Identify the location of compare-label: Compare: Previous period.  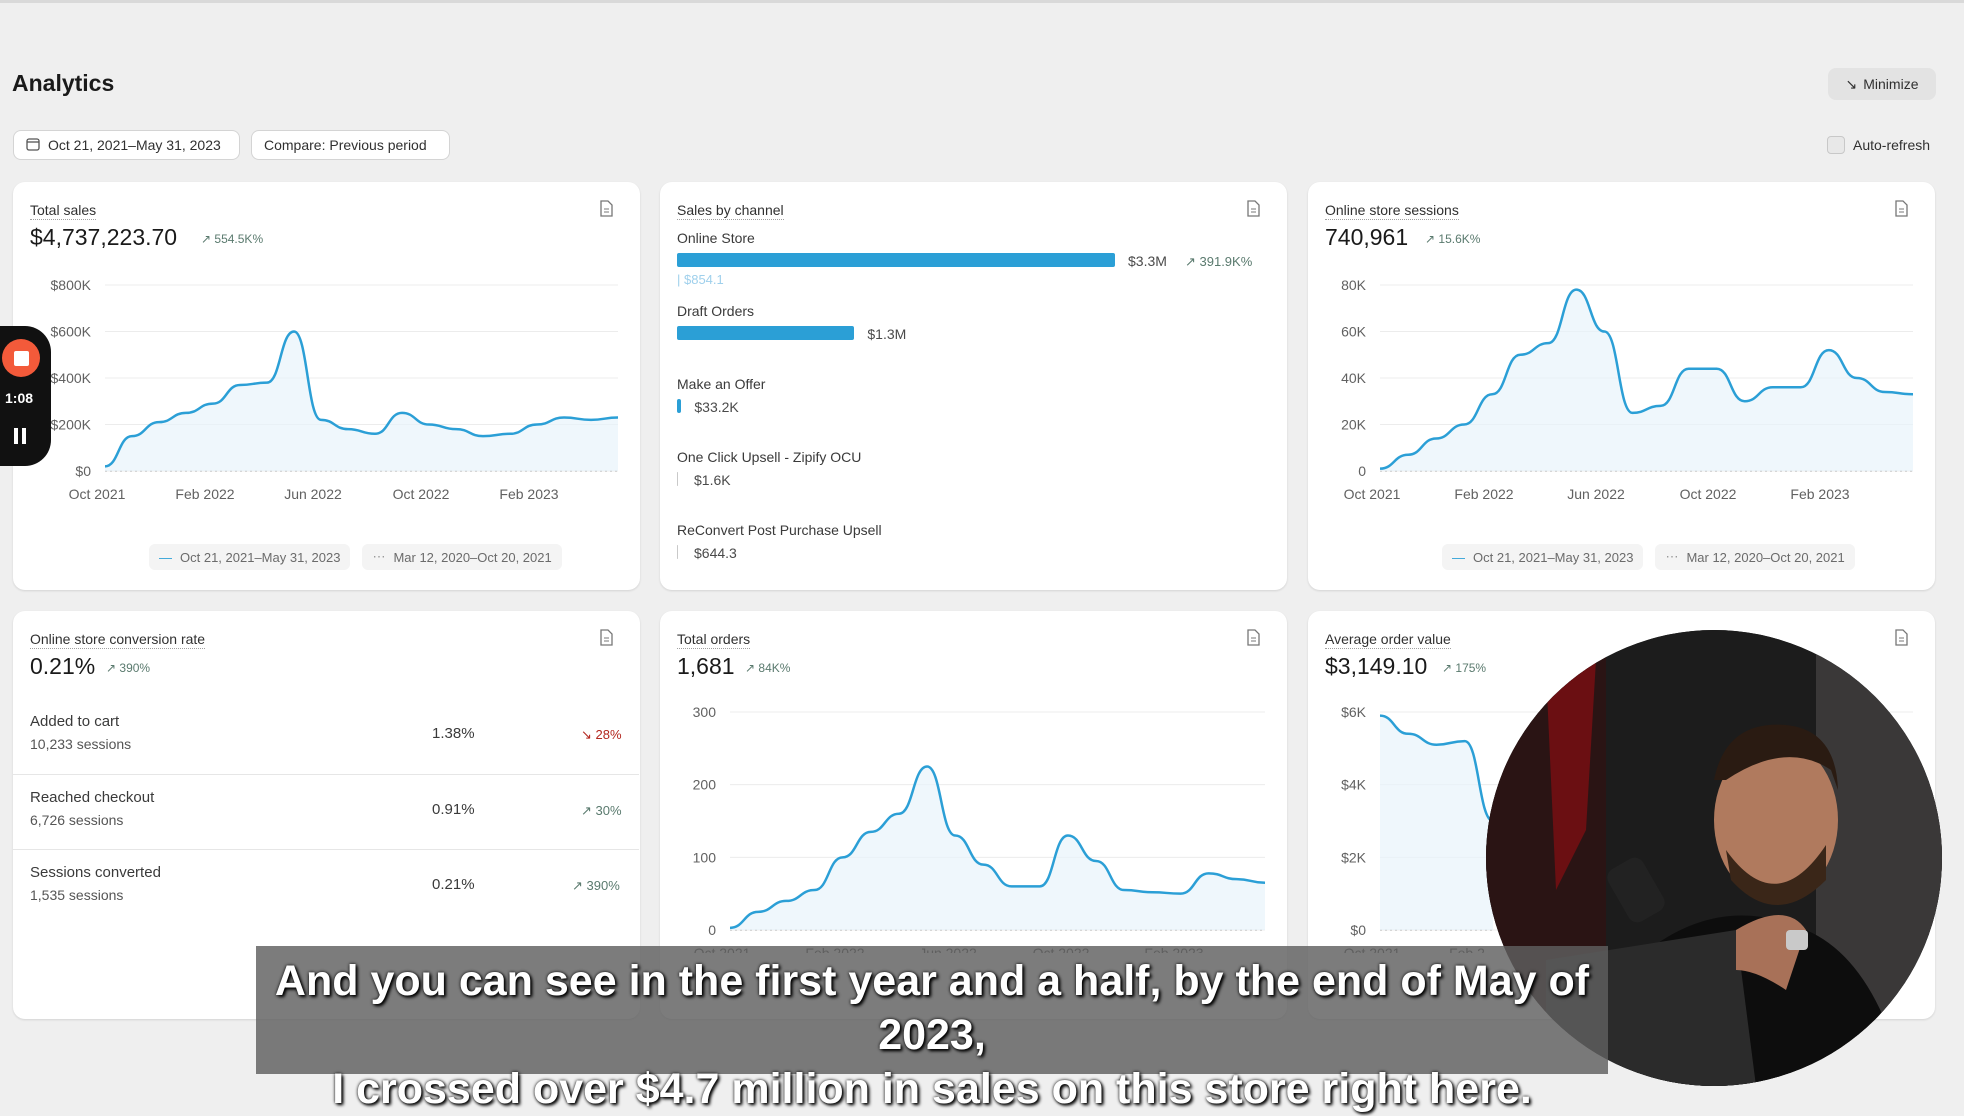
(345, 145).